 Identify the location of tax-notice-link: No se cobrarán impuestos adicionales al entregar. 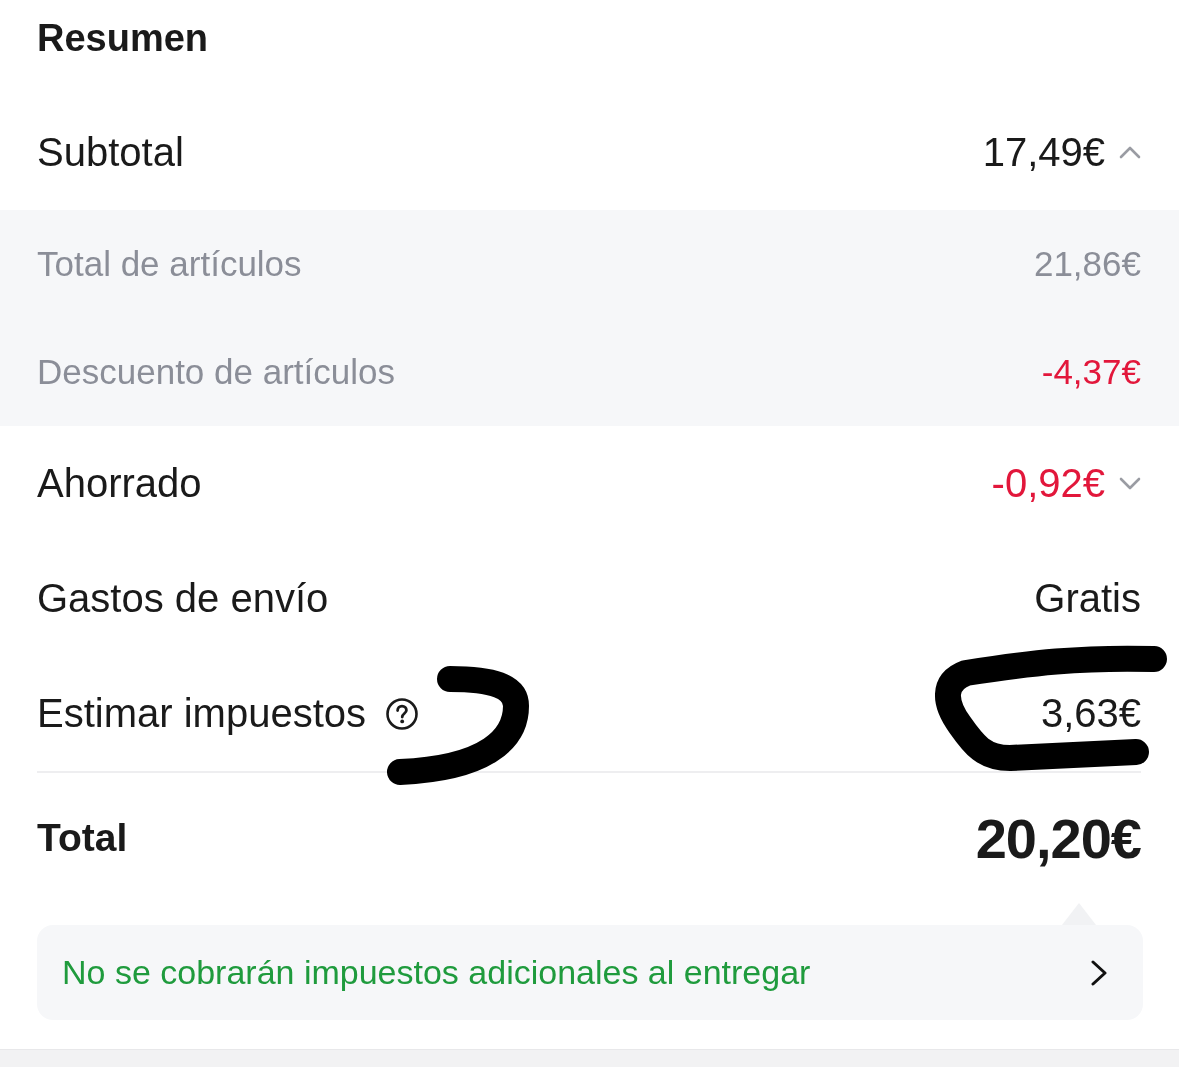
(590, 972).